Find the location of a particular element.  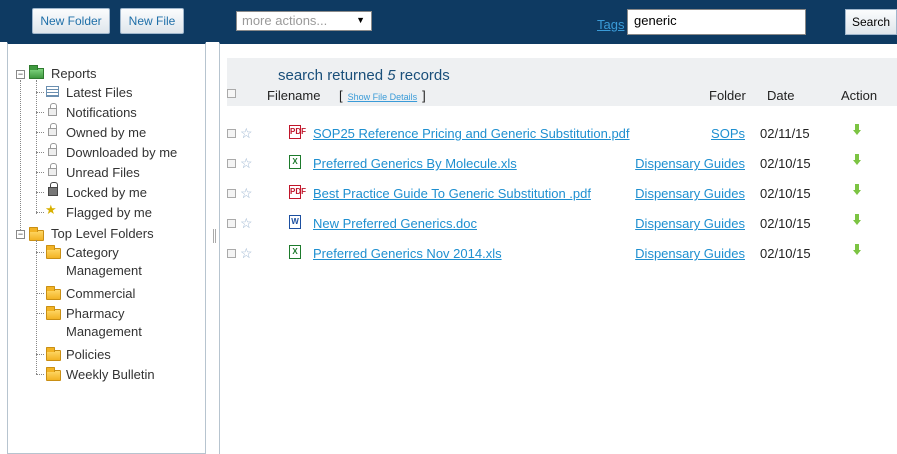

select-all-checkbox is located at coordinates (231, 93).